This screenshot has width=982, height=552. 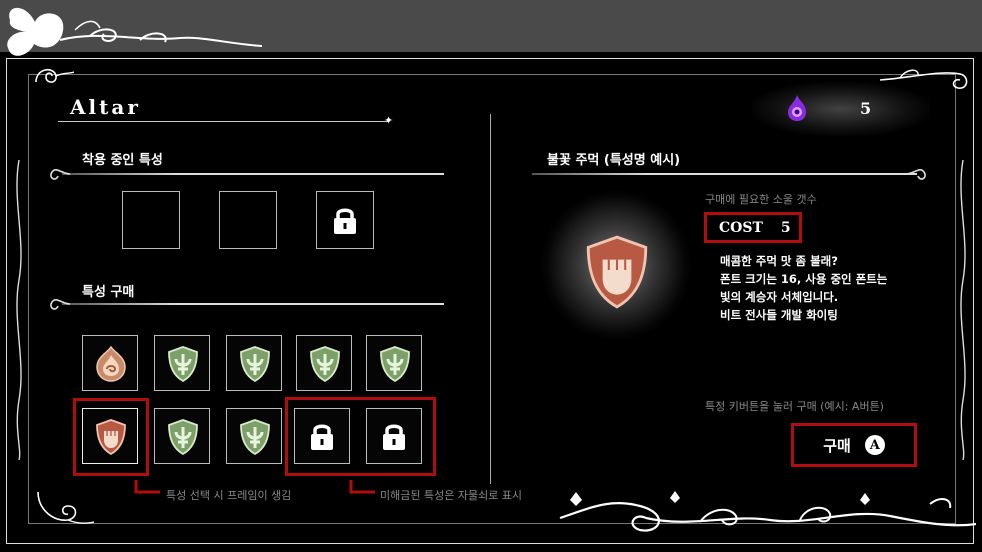 I want to click on panel-divider, so click(x=490, y=299).